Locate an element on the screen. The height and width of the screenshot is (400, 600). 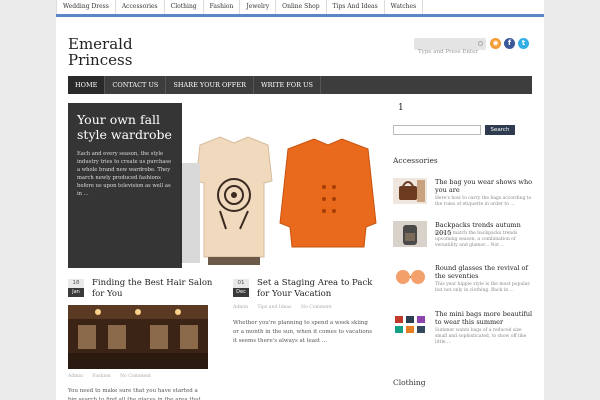
bag-photo is located at coordinates (410, 191).